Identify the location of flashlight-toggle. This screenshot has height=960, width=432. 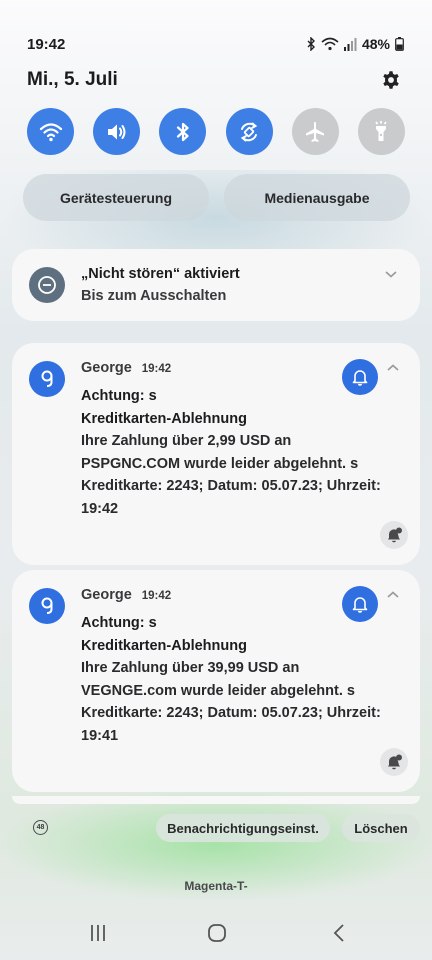
(381, 131).